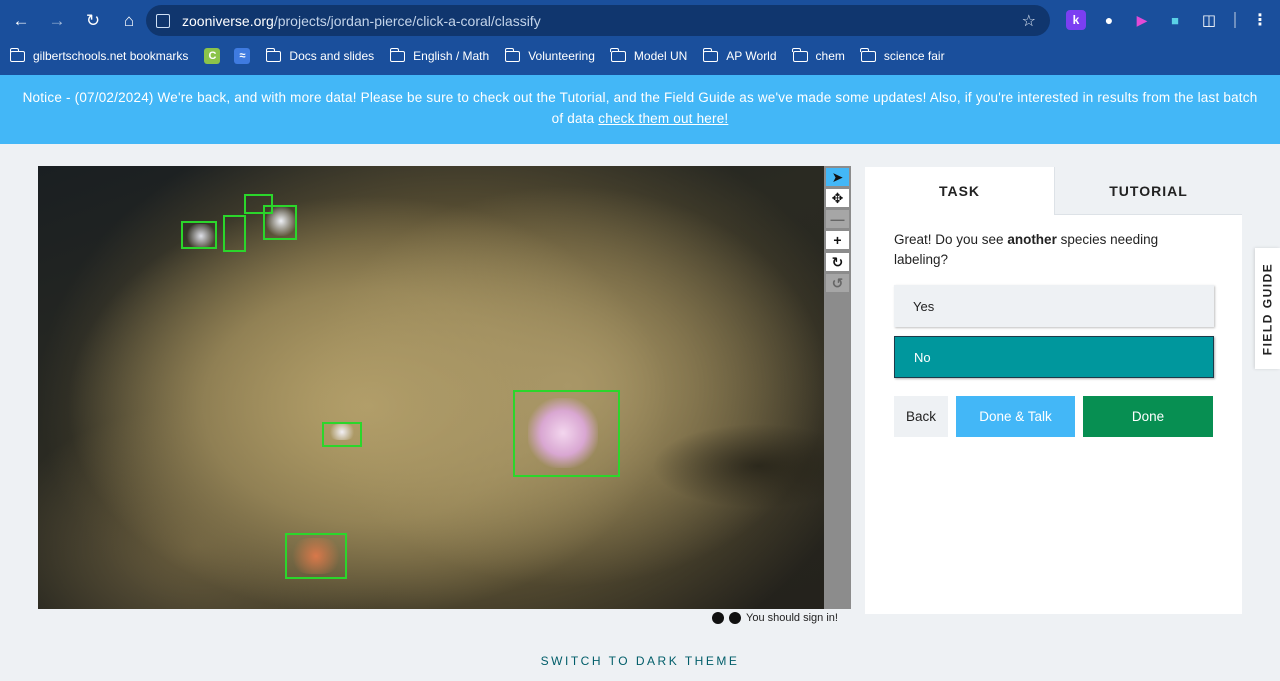  Describe the element at coordinates (1076, 20) in the screenshot. I see `k-extension-icon: k` at that location.